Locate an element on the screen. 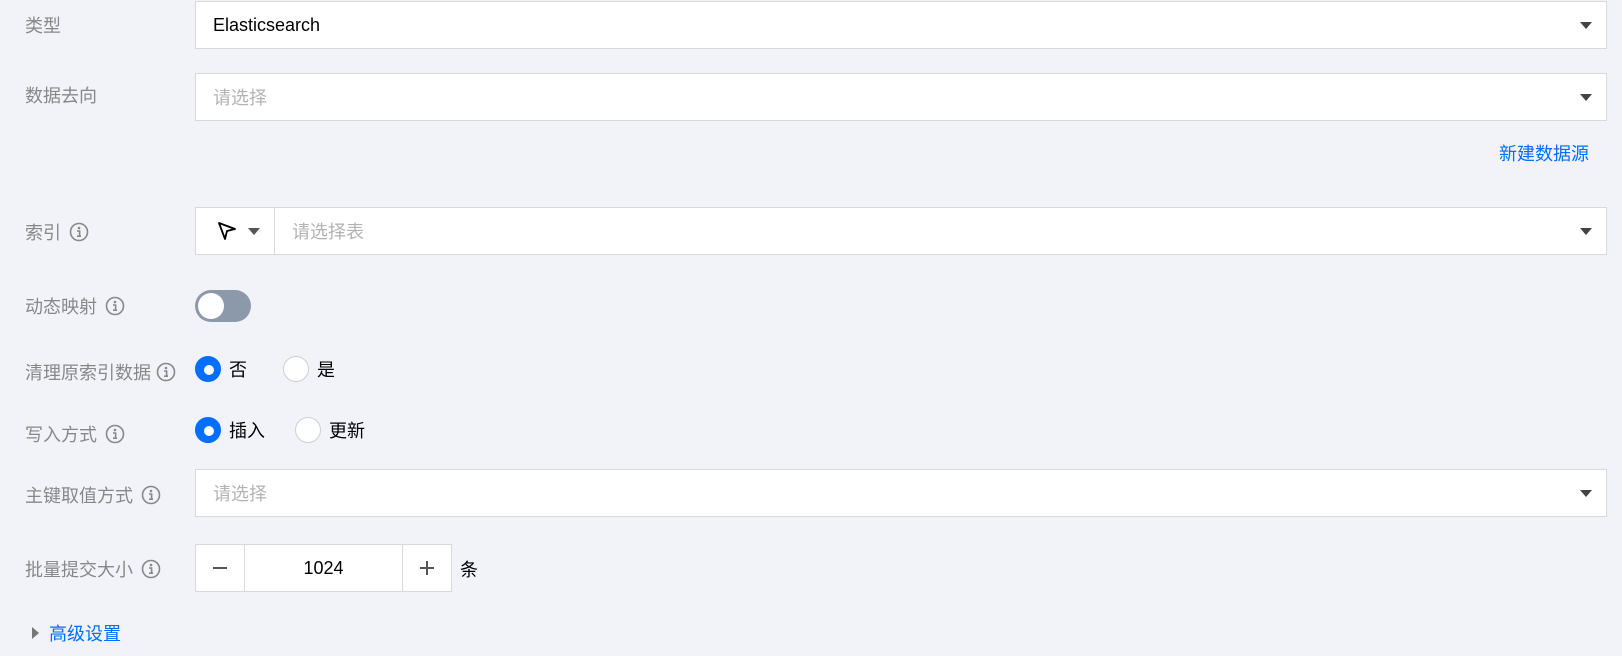  batch-size-label: 批量提交大小 is located at coordinates (93, 569).